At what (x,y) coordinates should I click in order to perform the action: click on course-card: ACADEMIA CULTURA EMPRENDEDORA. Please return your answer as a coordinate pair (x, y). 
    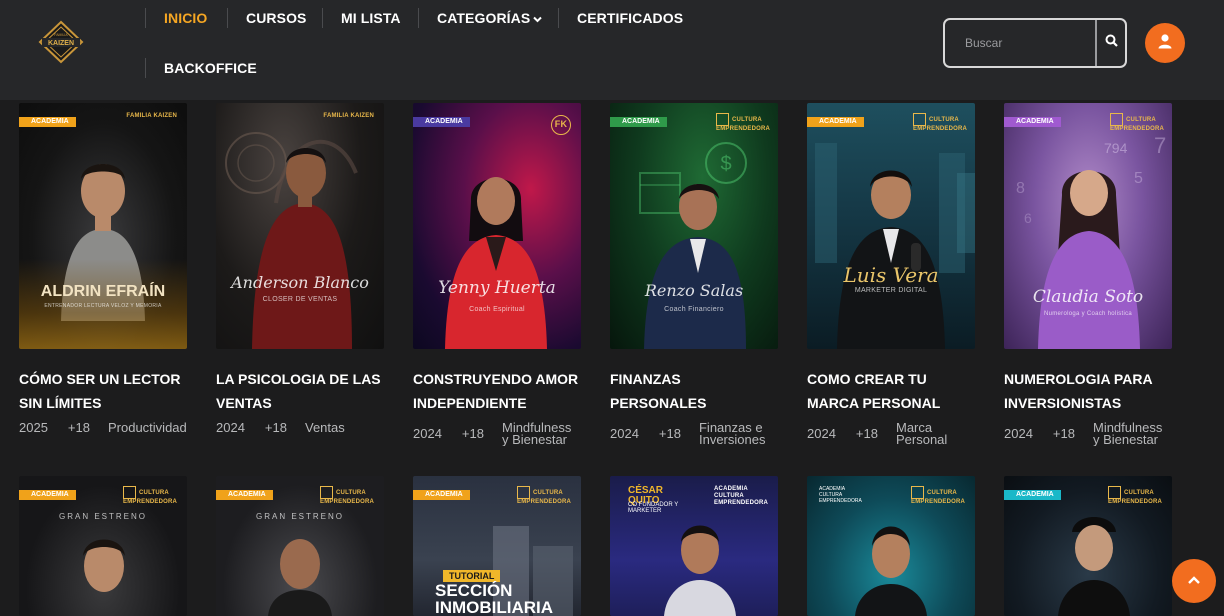
    Looking at the image, I should click on (1088, 546).